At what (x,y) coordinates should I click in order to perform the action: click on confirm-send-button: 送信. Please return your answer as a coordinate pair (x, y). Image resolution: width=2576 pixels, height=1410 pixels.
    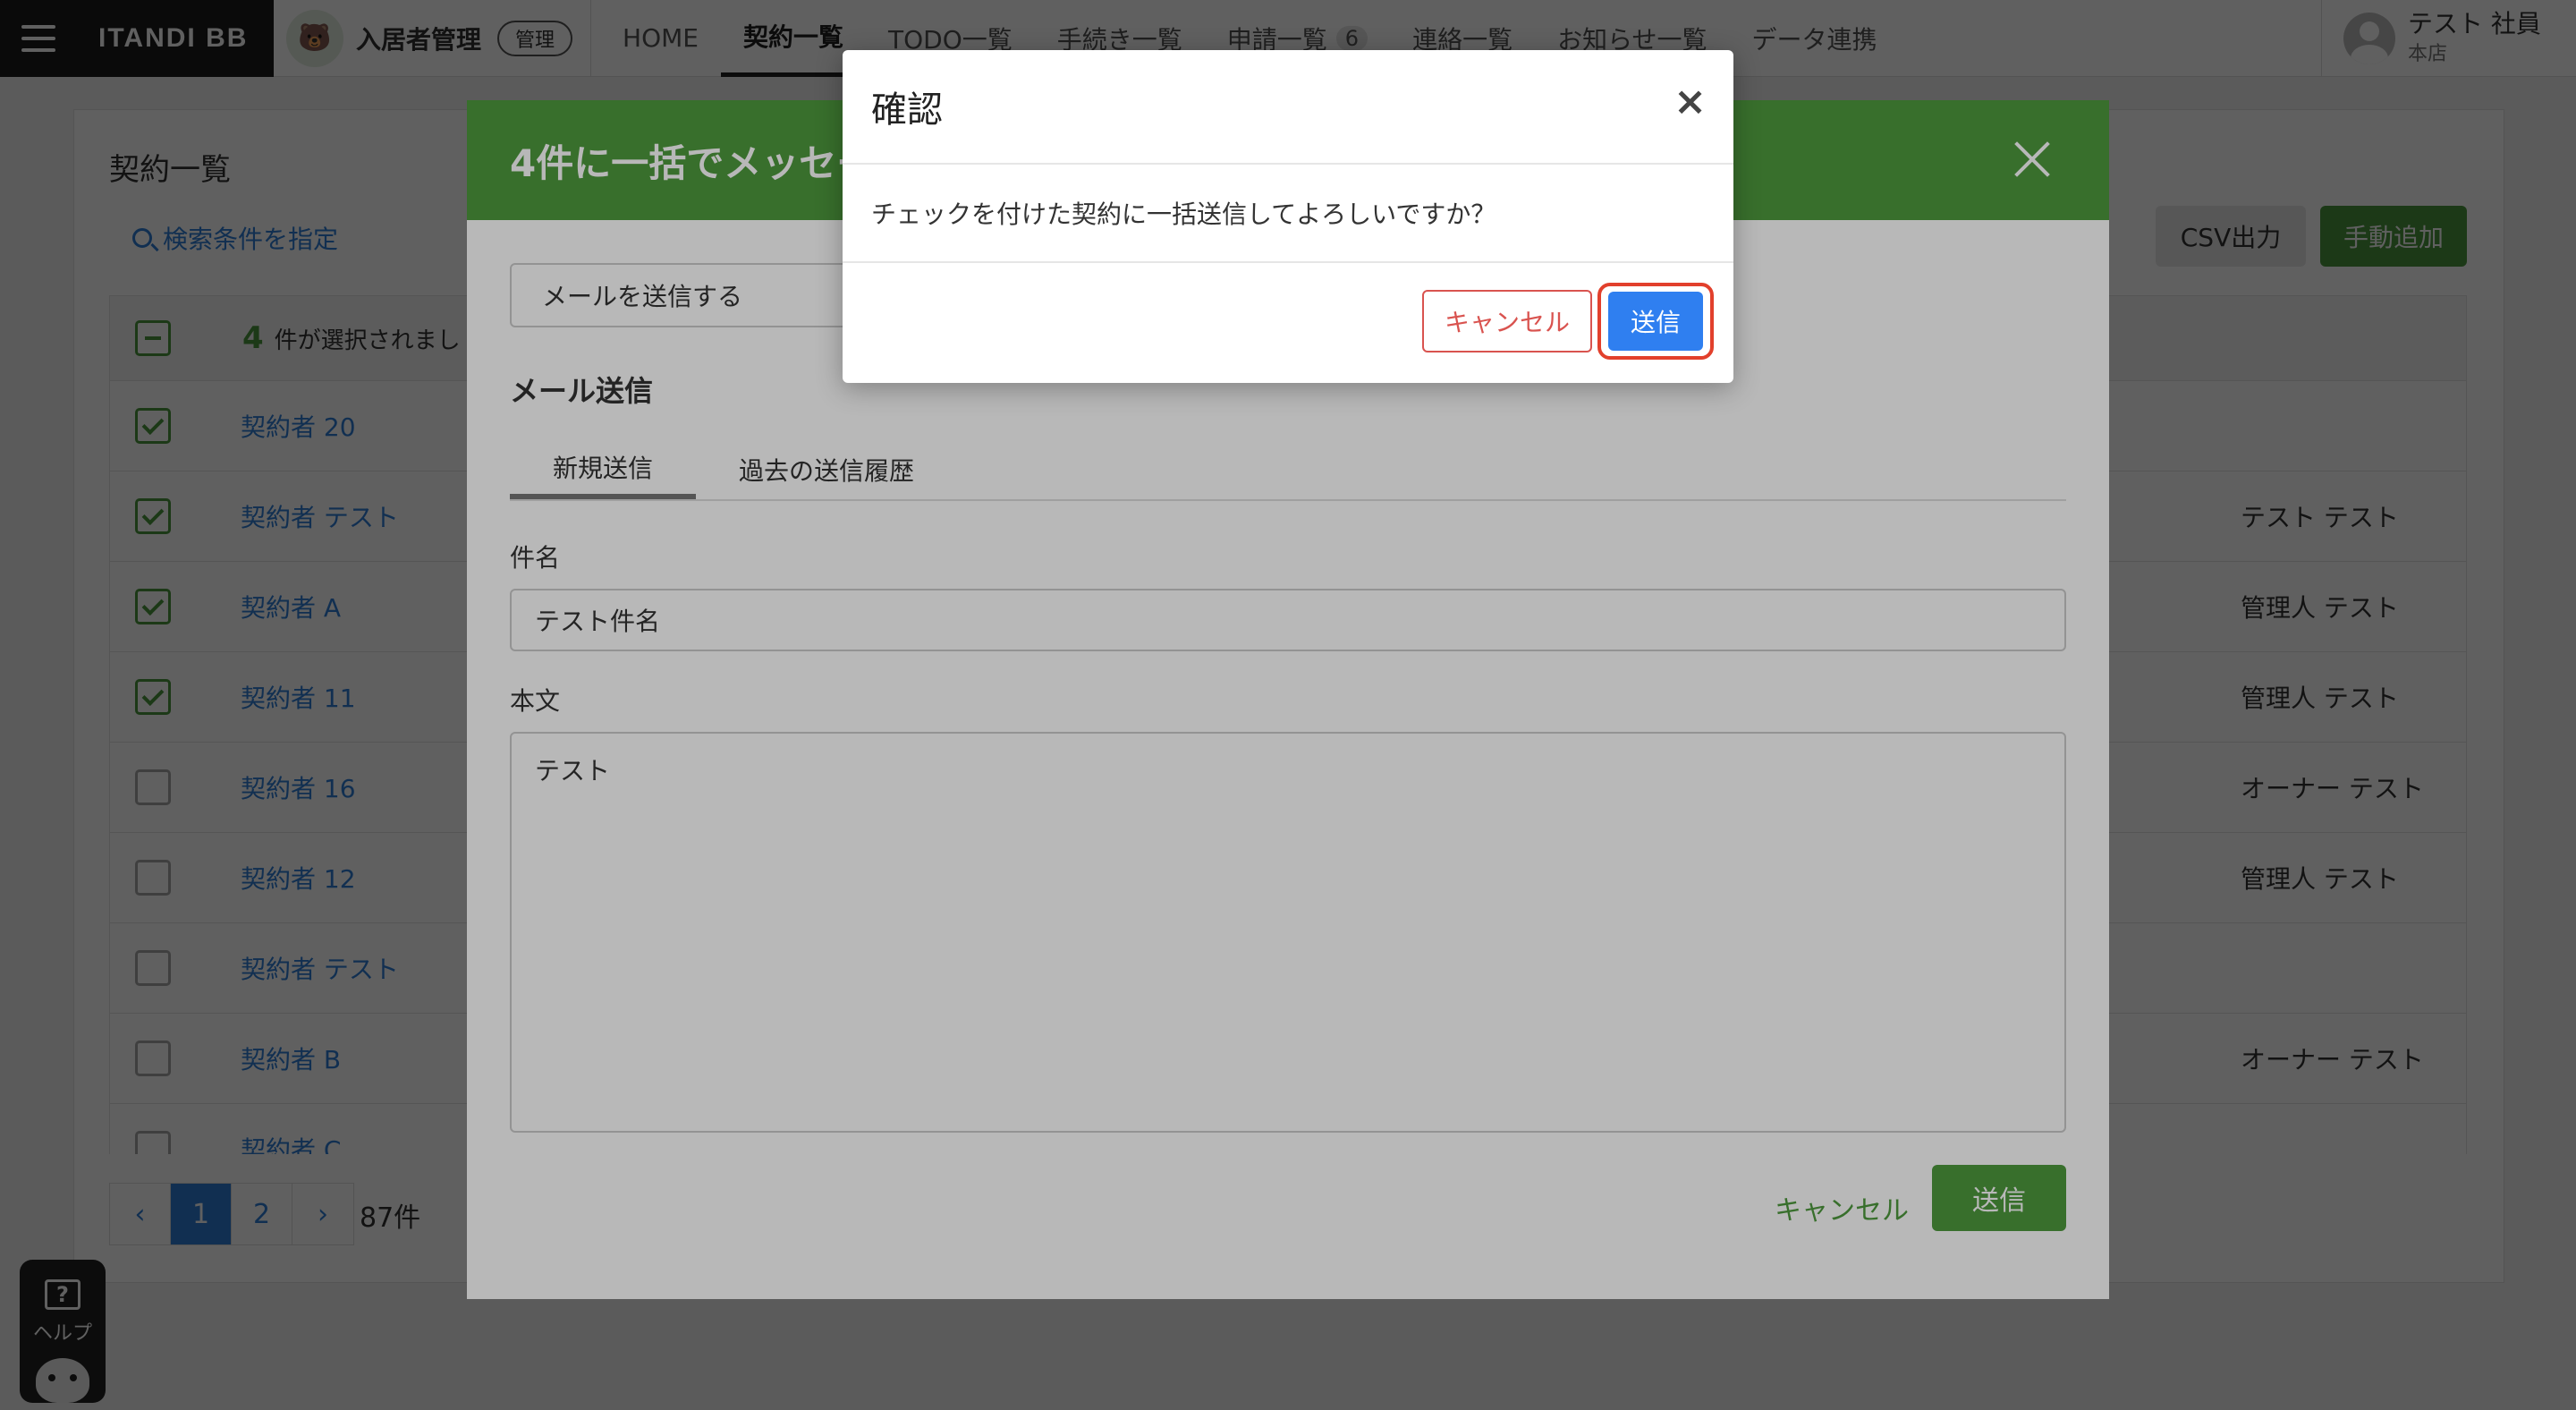
    Looking at the image, I should click on (1655, 321).